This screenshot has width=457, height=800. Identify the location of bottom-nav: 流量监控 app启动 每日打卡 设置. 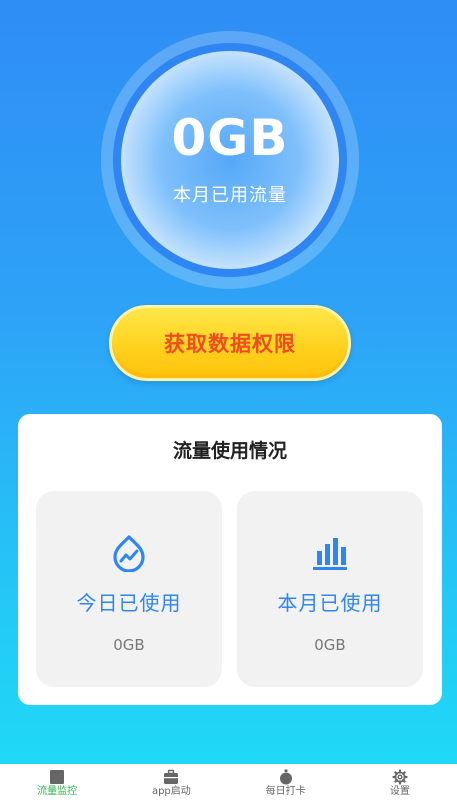
(228, 782).